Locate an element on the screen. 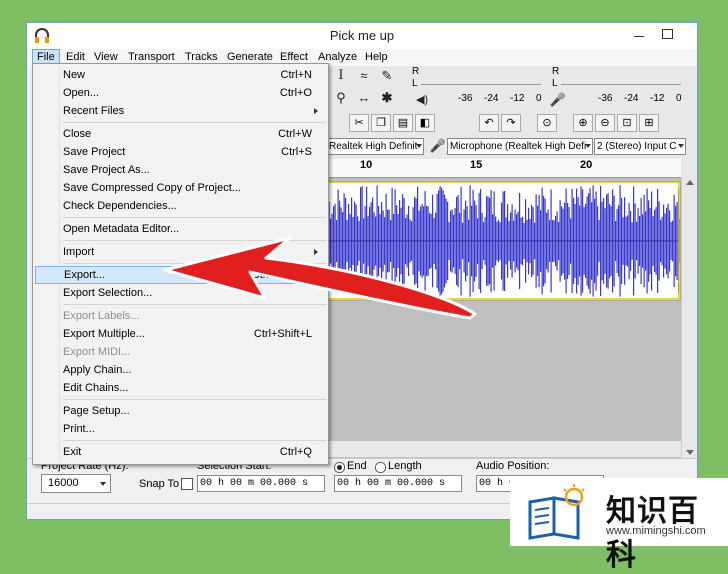 Image resolution: width=728 pixels, height=574 pixels. arrow-shape is located at coordinates (320, 278).